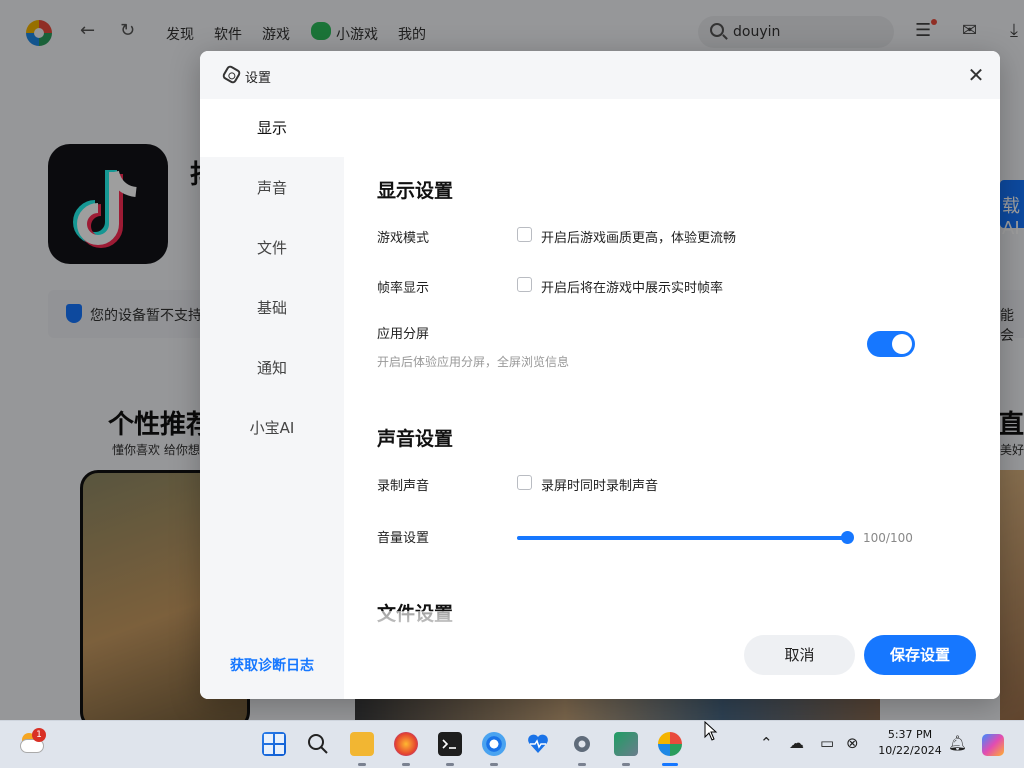  Describe the element at coordinates (993, 745) in the screenshot. I see `copilot-icon` at that location.